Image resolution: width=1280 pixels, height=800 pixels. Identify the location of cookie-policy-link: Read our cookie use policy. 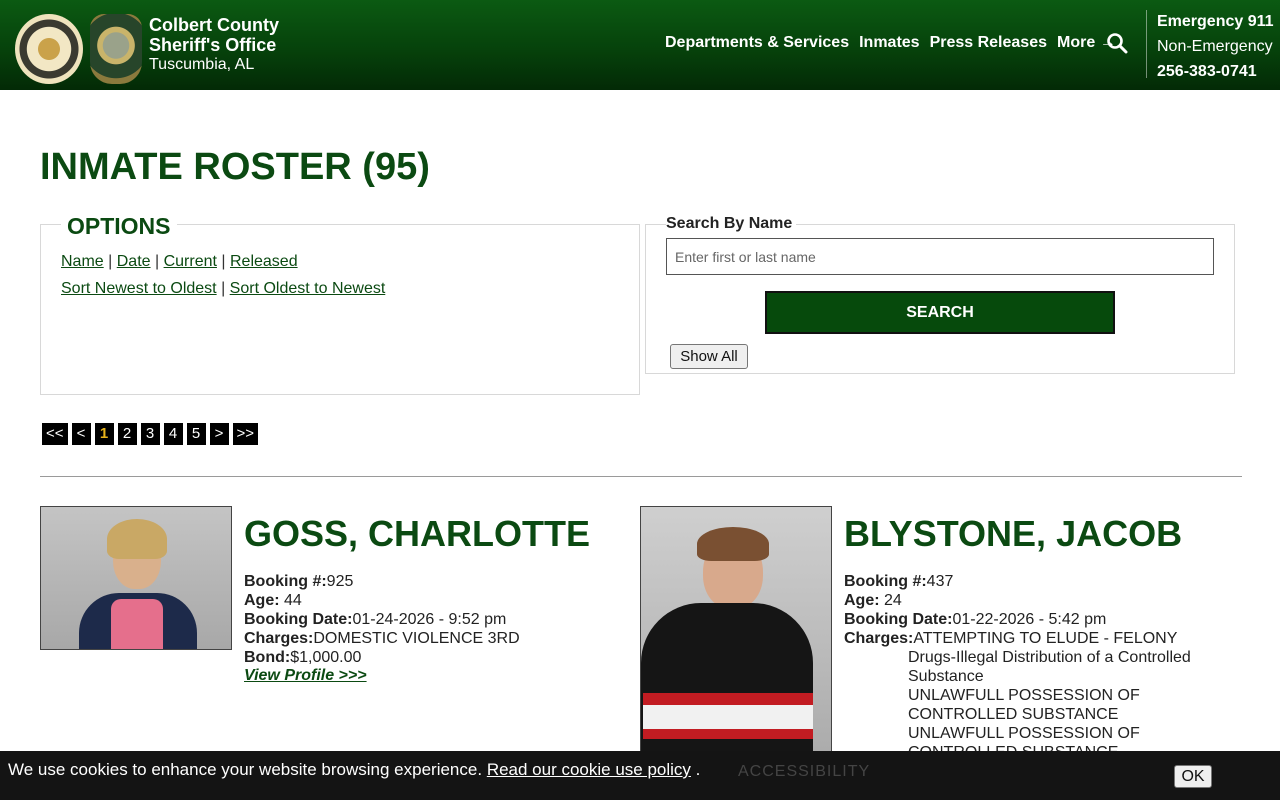
(589, 769).